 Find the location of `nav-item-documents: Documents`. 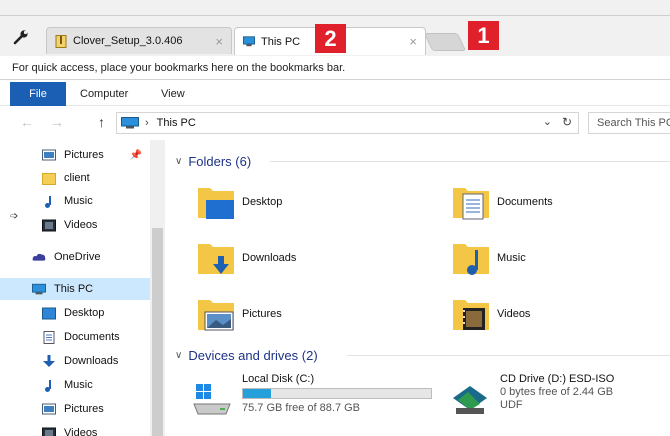

nav-item-documents: Documents is located at coordinates (75, 337).